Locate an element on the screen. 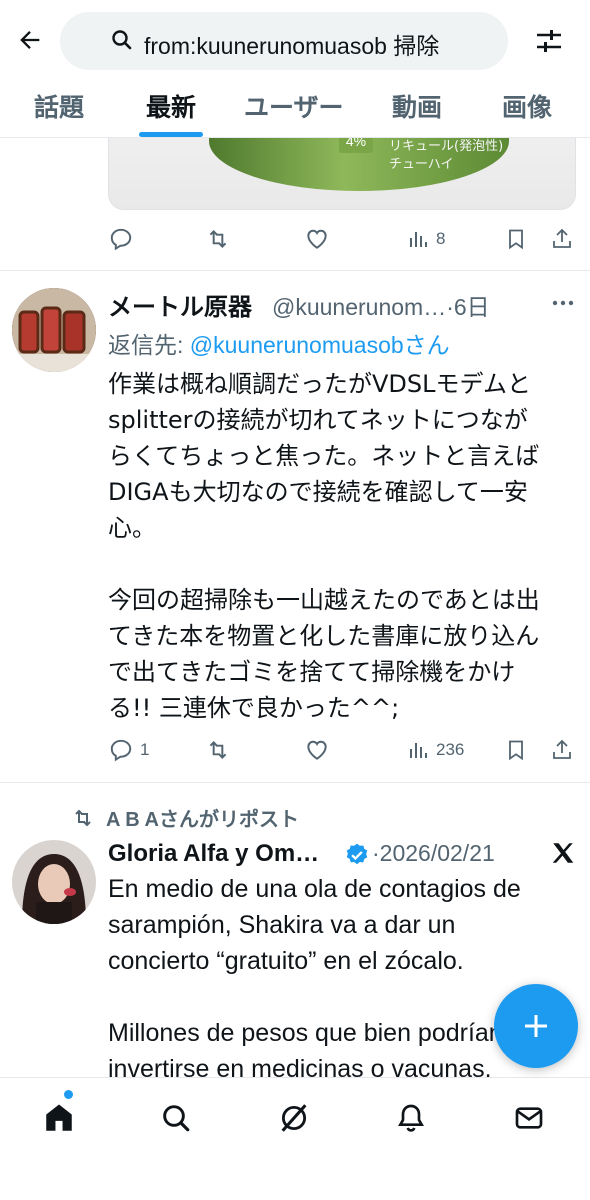  bottom-navigation is located at coordinates (295, 1138).